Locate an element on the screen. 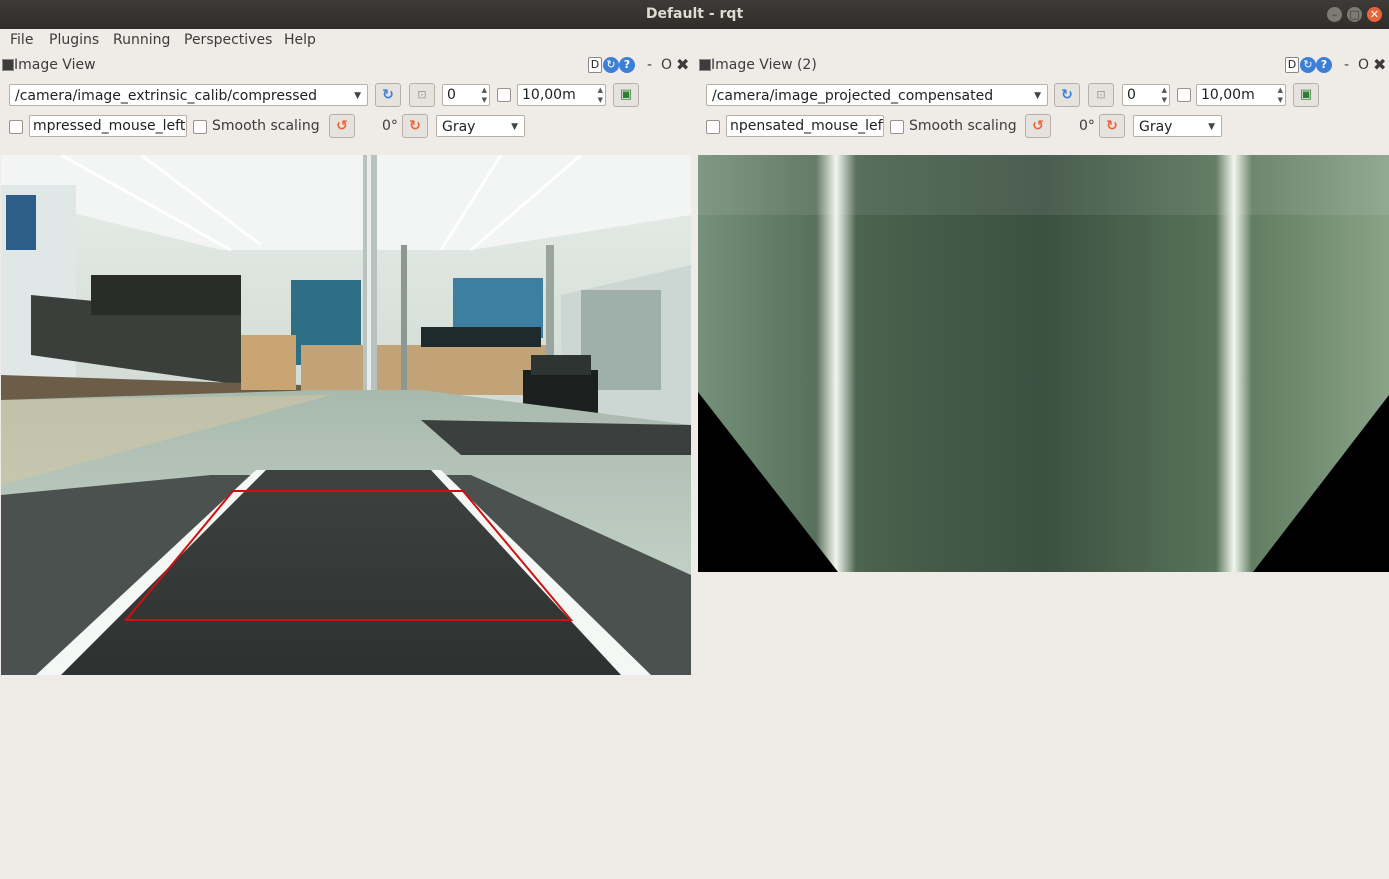 This screenshot has width=1389, height=879. panel1-mouse-checkbox is located at coordinates (16, 127).